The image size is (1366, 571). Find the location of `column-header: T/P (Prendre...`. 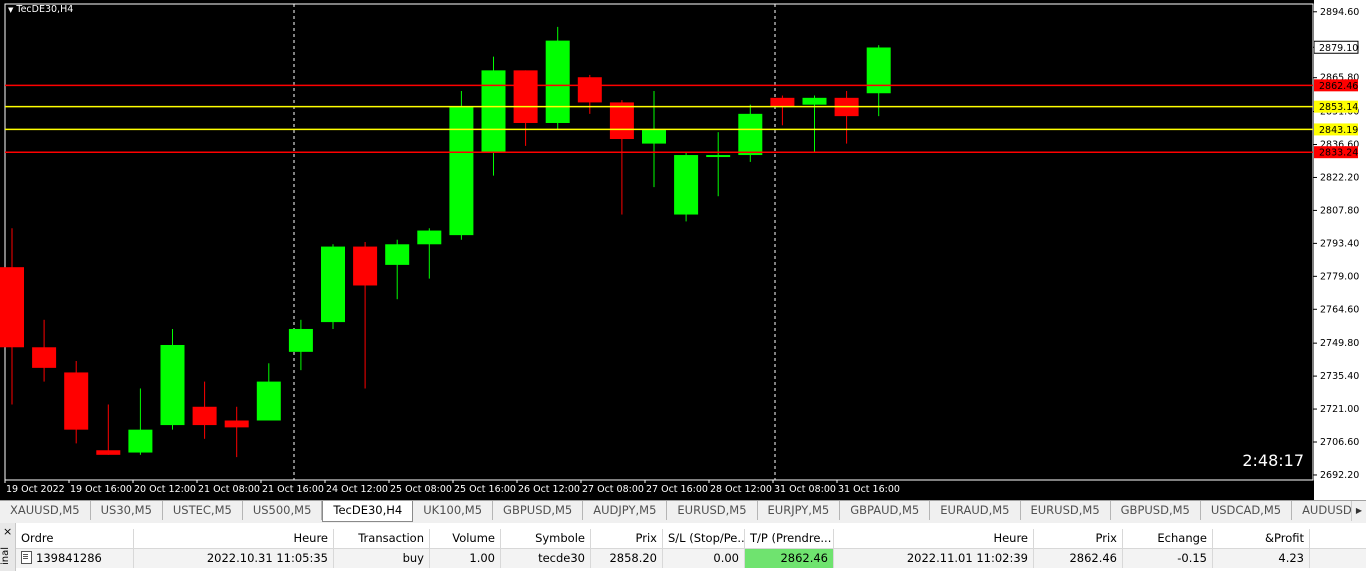

column-header: T/P (Prendre... is located at coordinates (789, 538).